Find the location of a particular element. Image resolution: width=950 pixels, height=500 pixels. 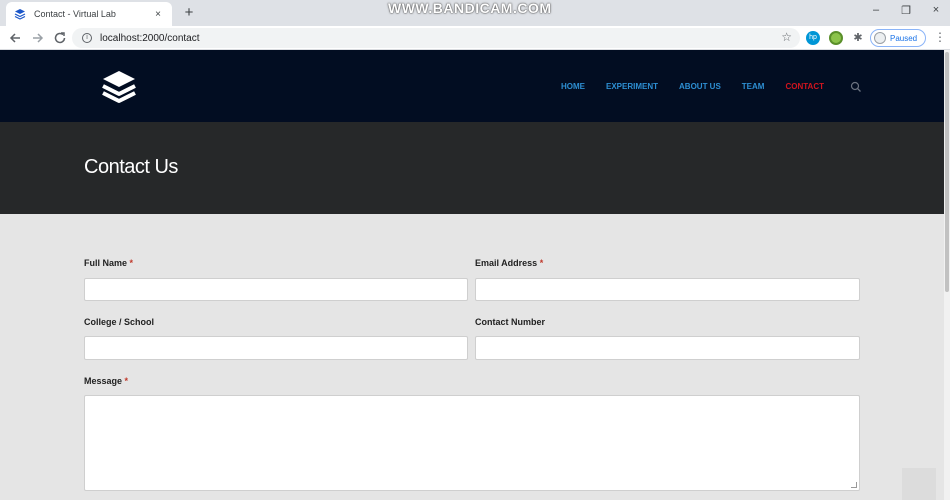

email-label: Email Address * is located at coordinates (509, 263).